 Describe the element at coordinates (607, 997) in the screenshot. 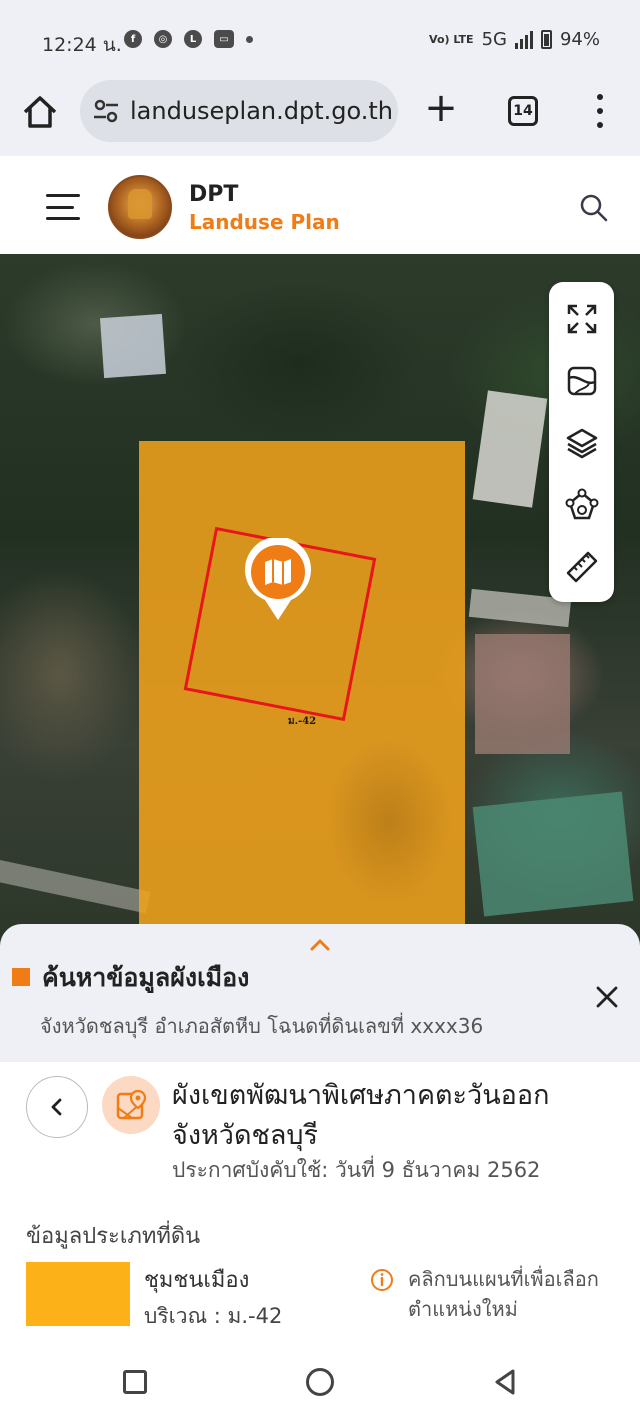

I see `close-icon` at that location.